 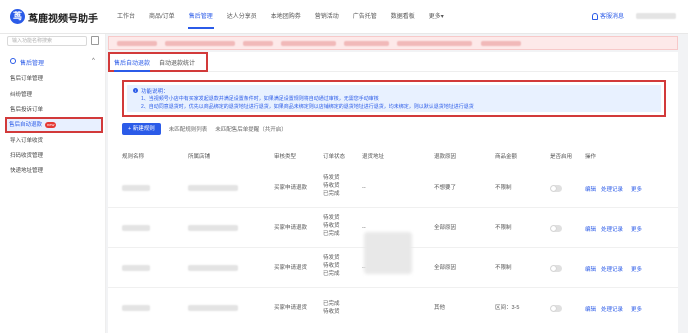 I want to click on tab-auto-refund: 售后自动退款, so click(x=132, y=65).